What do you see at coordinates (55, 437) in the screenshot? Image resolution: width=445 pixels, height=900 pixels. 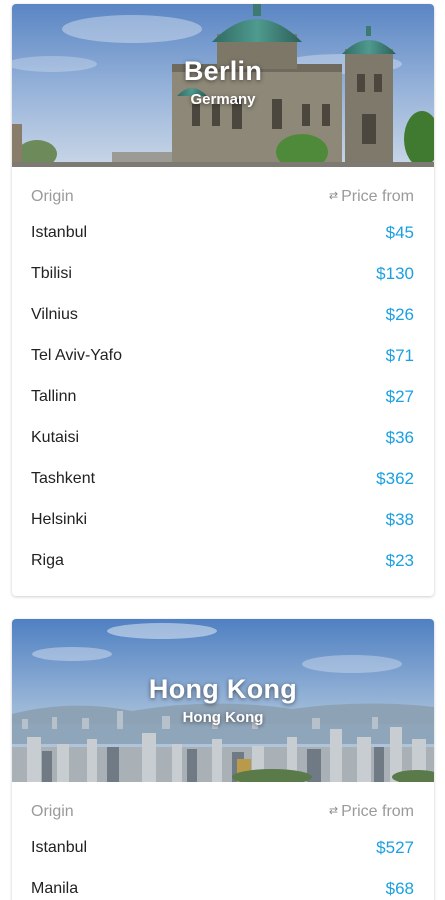 I see `origin-city: Kutaisi` at bounding box center [55, 437].